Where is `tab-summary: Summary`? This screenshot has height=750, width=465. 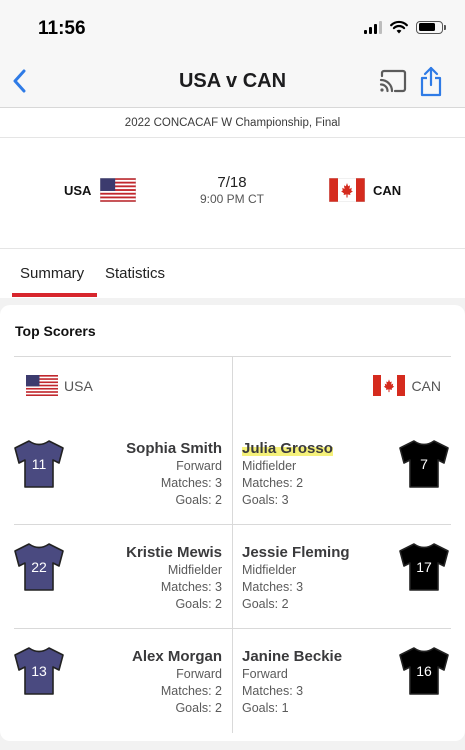
tab-summary: Summary is located at coordinates (52, 273).